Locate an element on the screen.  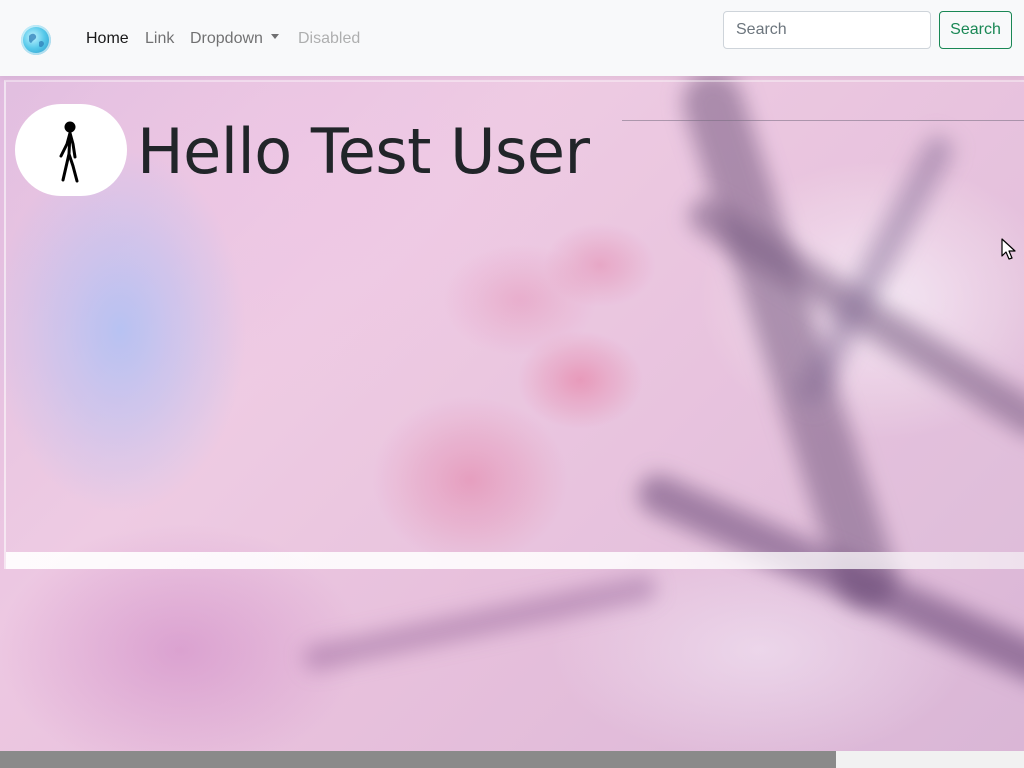
nav-home-link: Home is located at coordinates (107, 39).